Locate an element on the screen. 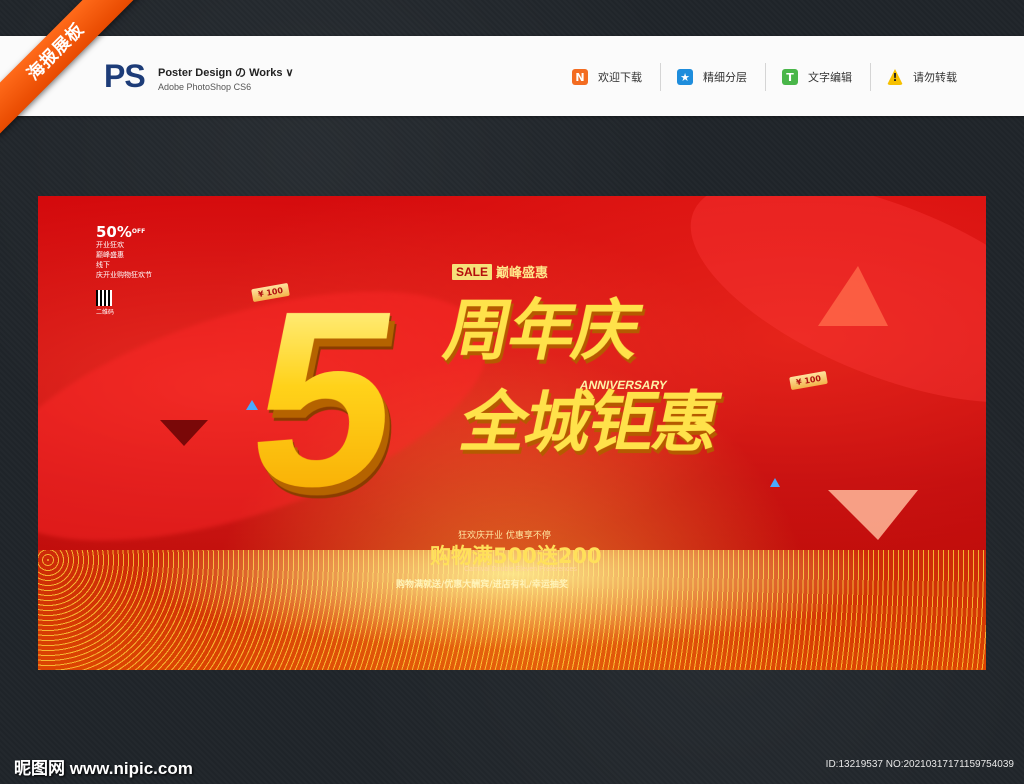  feature-text-edit: T 文字编辑 is located at coordinates (826, 77).